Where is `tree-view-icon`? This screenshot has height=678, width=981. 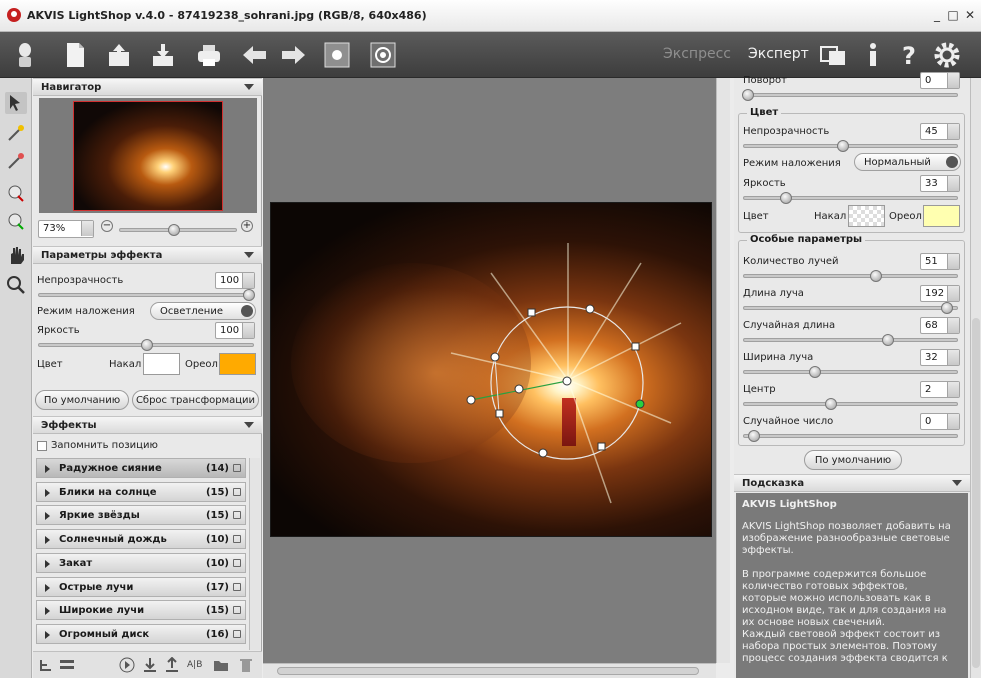 tree-view-icon is located at coordinates (46, 665).